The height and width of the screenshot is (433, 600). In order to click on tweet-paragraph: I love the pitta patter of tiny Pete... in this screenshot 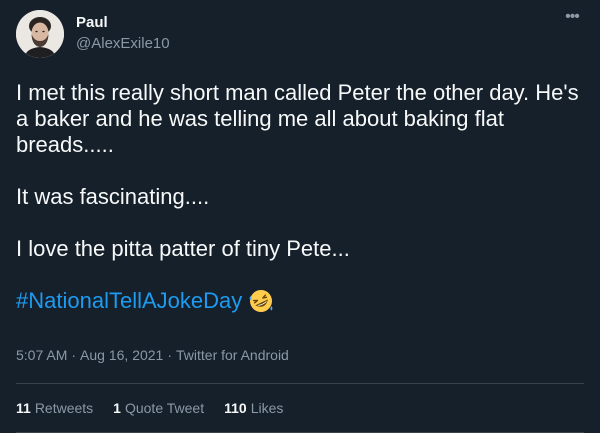, I will do `click(183, 248)`.